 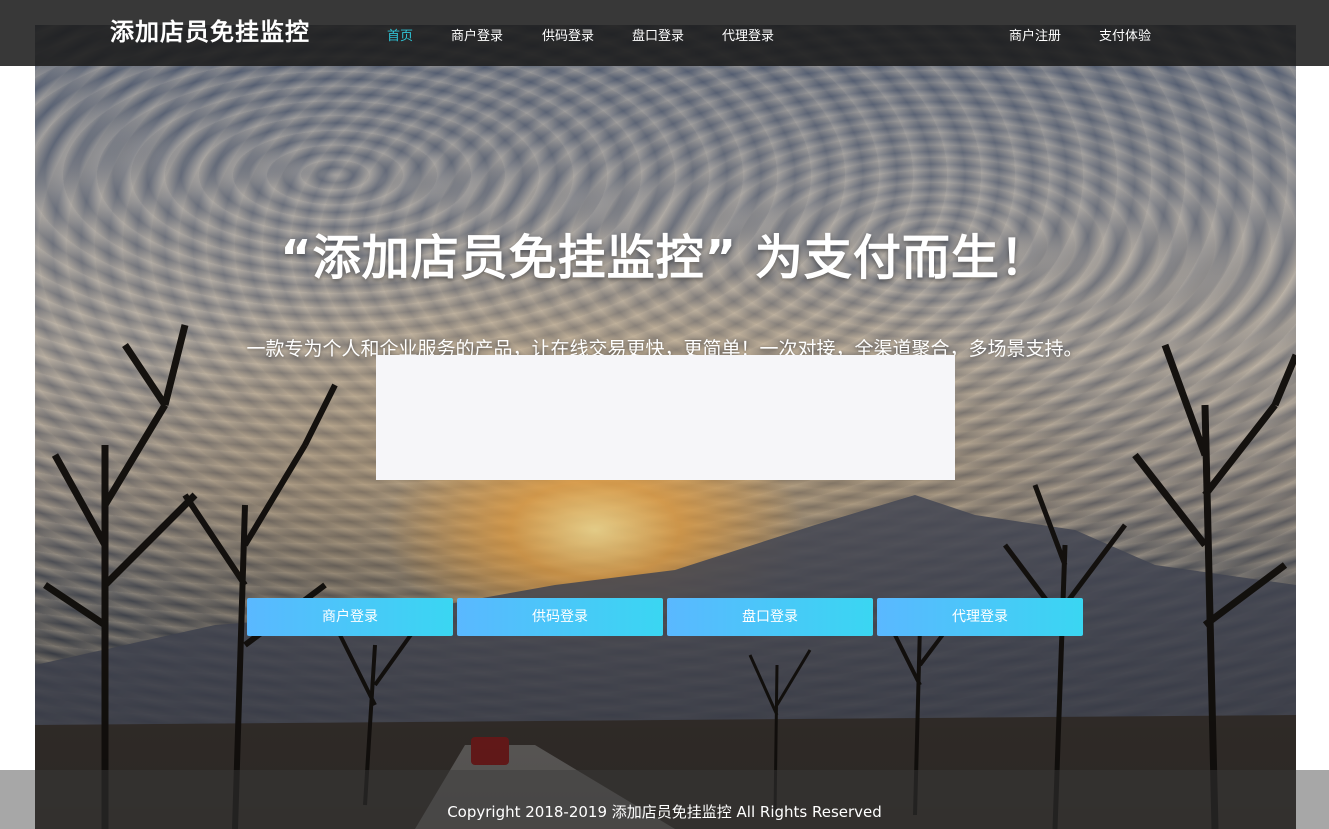 I want to click on nav-panel-login: 盘口登录, so click(x=658, y=34).